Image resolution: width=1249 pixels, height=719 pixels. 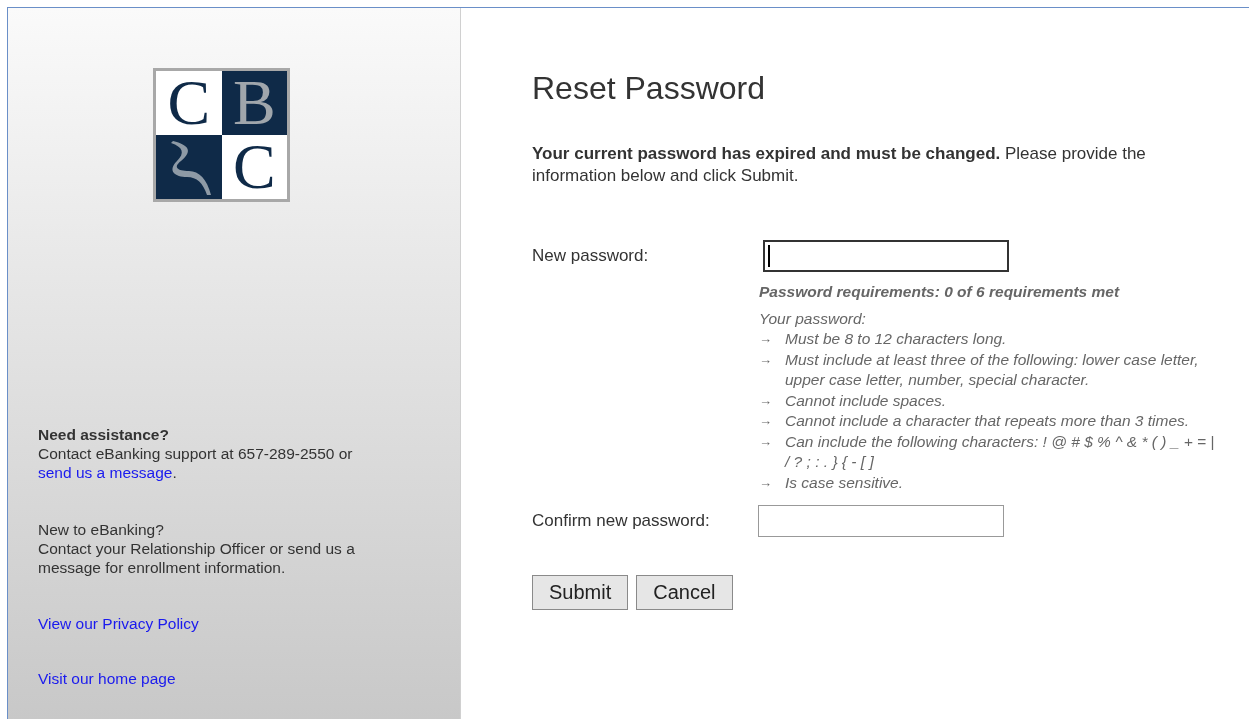 I want to click on requirement-text: Cannot include spaces., so click(x=866, y=400).